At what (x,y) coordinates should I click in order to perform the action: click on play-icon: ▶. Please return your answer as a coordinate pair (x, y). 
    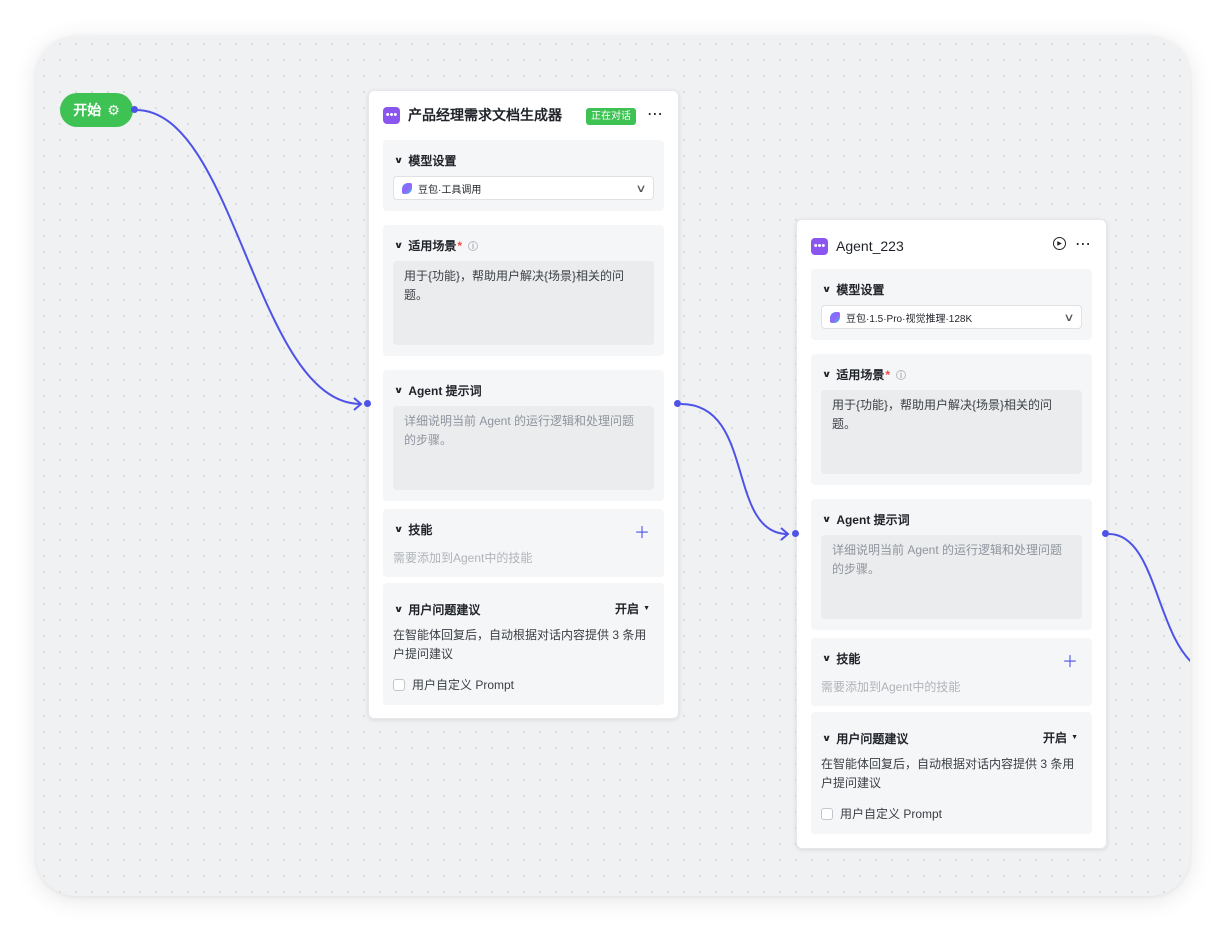
    Looking at the image, I should click on (1059, 243).